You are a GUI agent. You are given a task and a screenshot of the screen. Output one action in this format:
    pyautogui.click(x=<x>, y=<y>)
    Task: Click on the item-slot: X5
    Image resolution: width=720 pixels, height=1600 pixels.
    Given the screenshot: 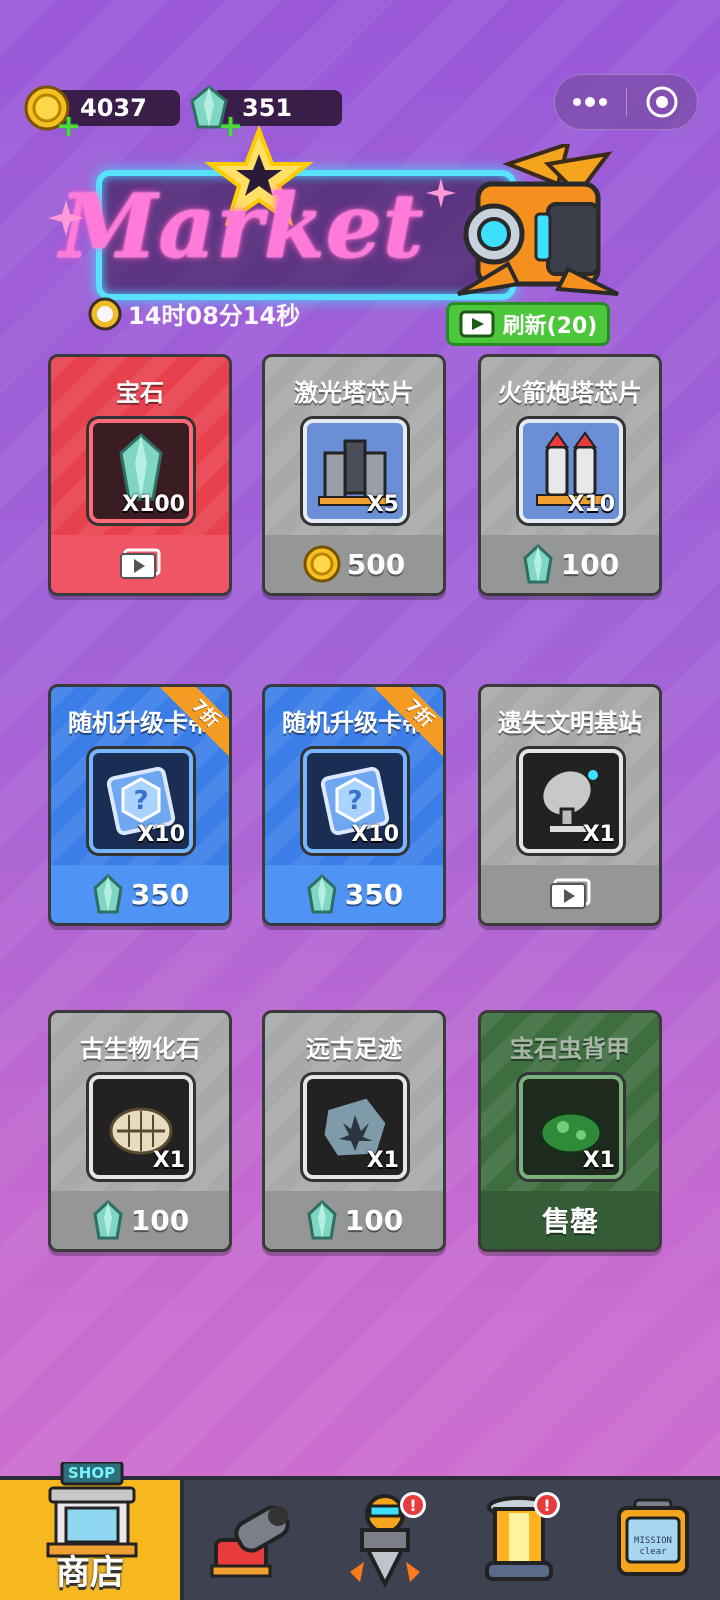 What is the action you would take?
    pyautogui.click(x=355, y=471)
    